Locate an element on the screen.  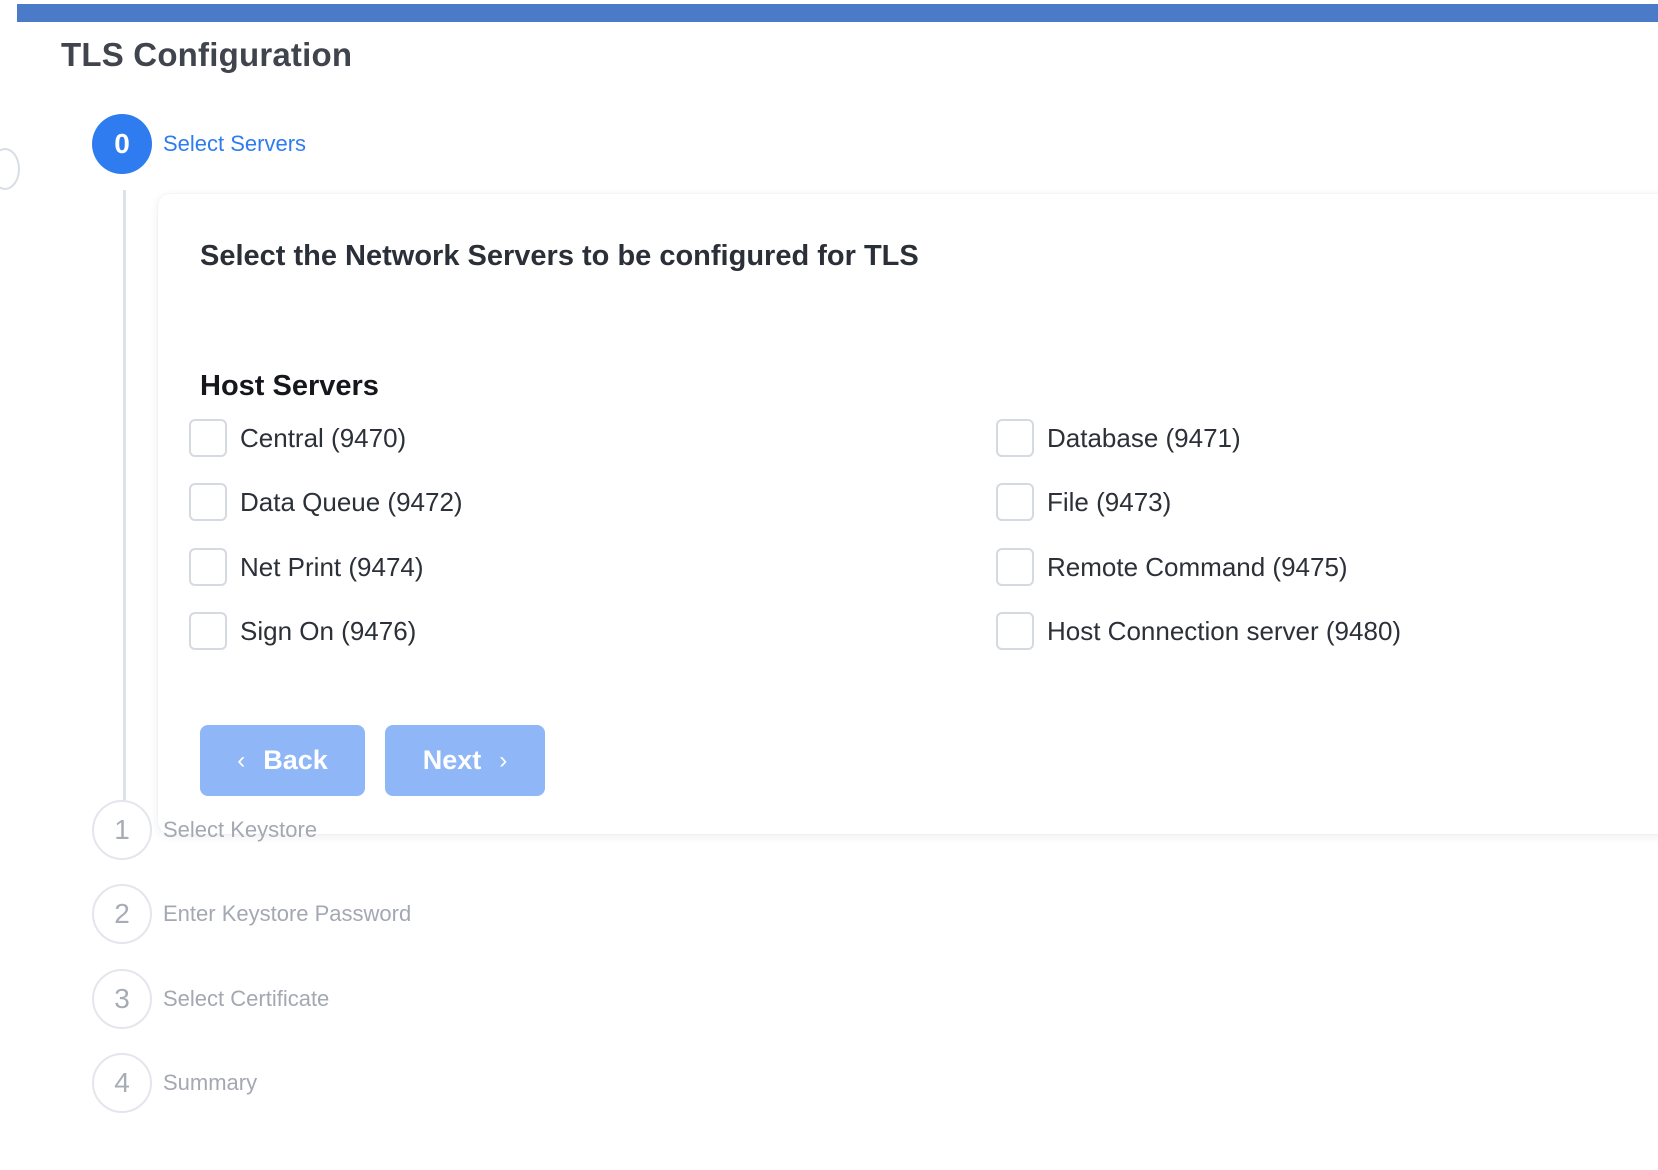
checkbox-label: File (9473) is located at coordinates (1109, 501).